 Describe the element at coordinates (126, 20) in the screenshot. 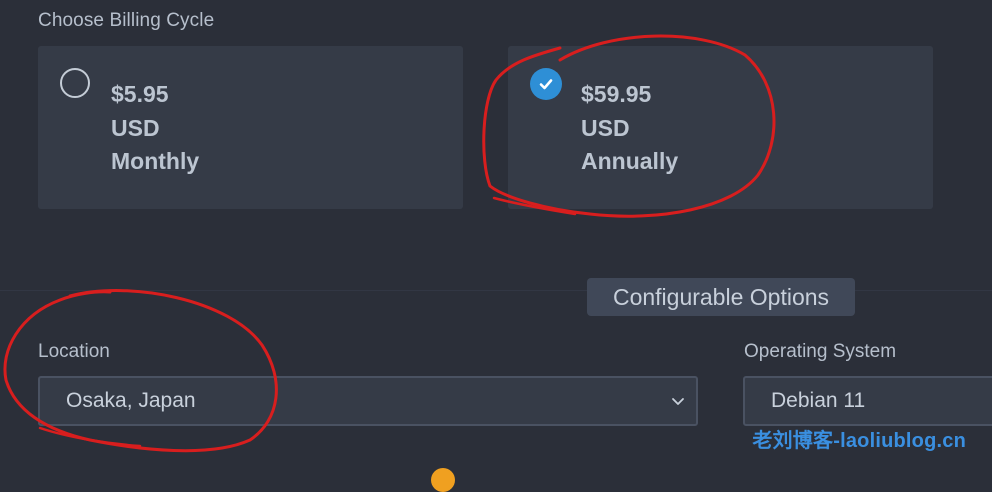

I see `billing-cycle-title: Choose Billing Cycle` at that location.